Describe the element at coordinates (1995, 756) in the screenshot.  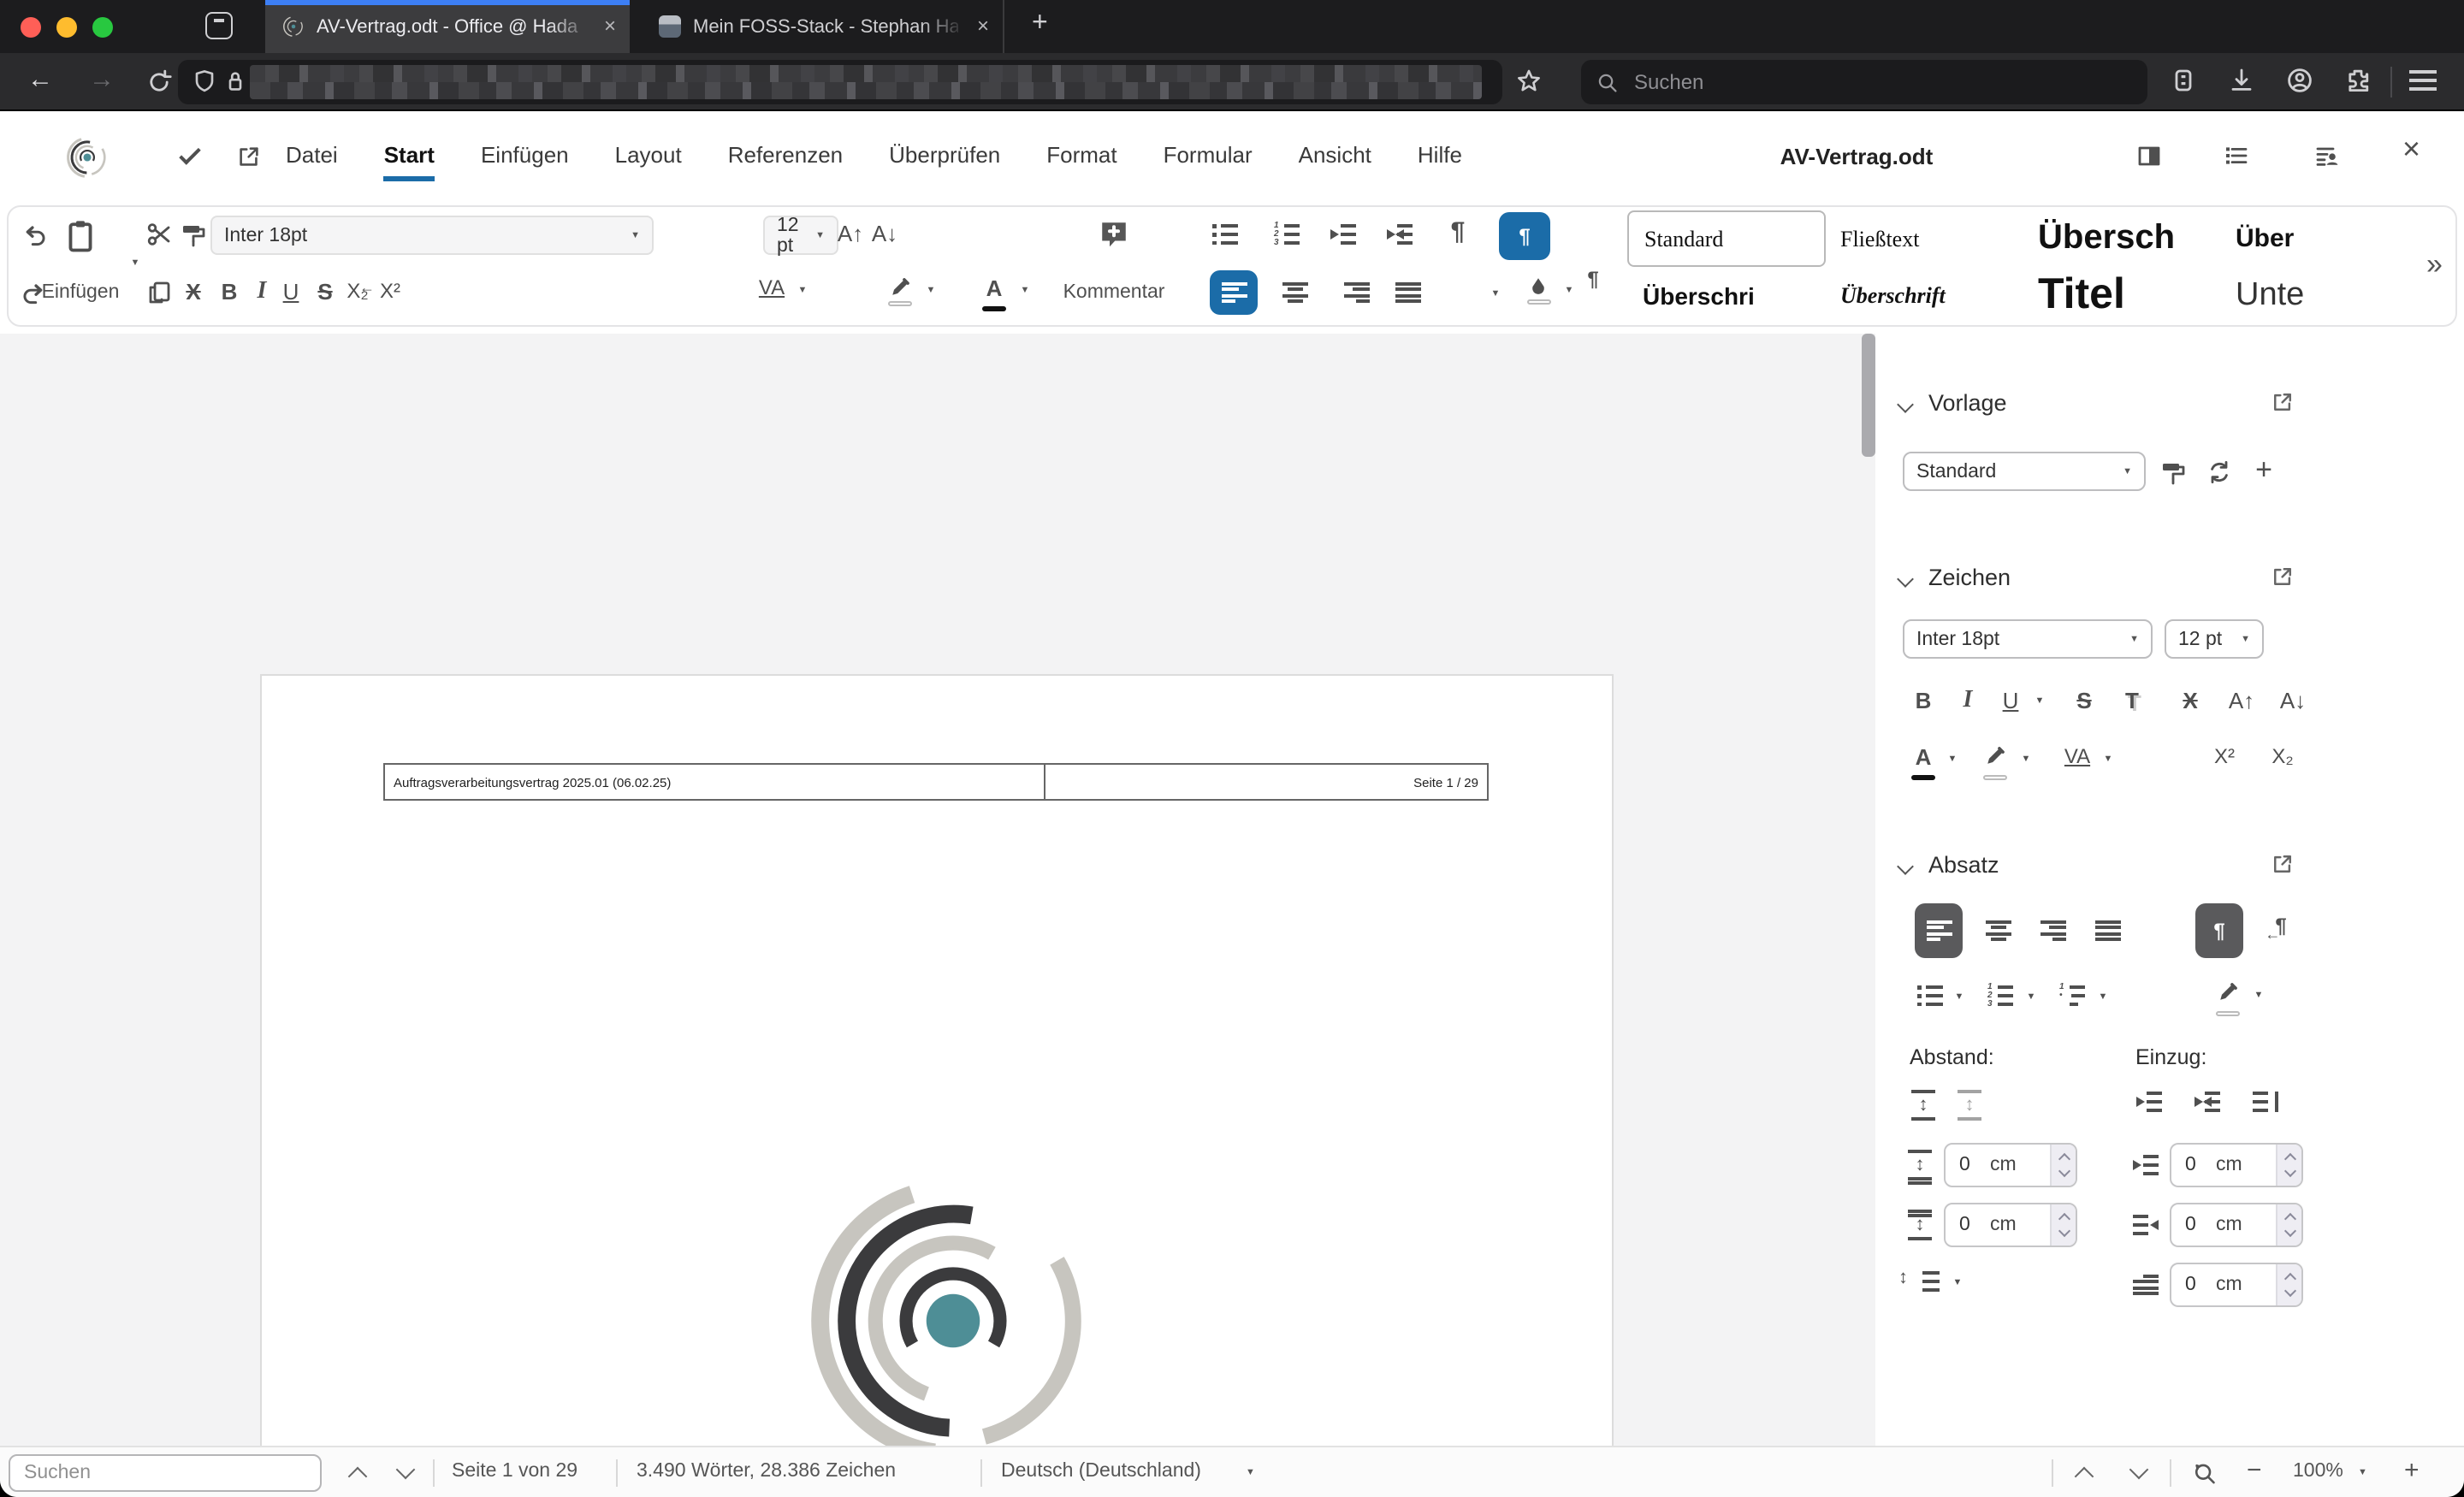
I see `sidebar-highlighter-icon` at that location.